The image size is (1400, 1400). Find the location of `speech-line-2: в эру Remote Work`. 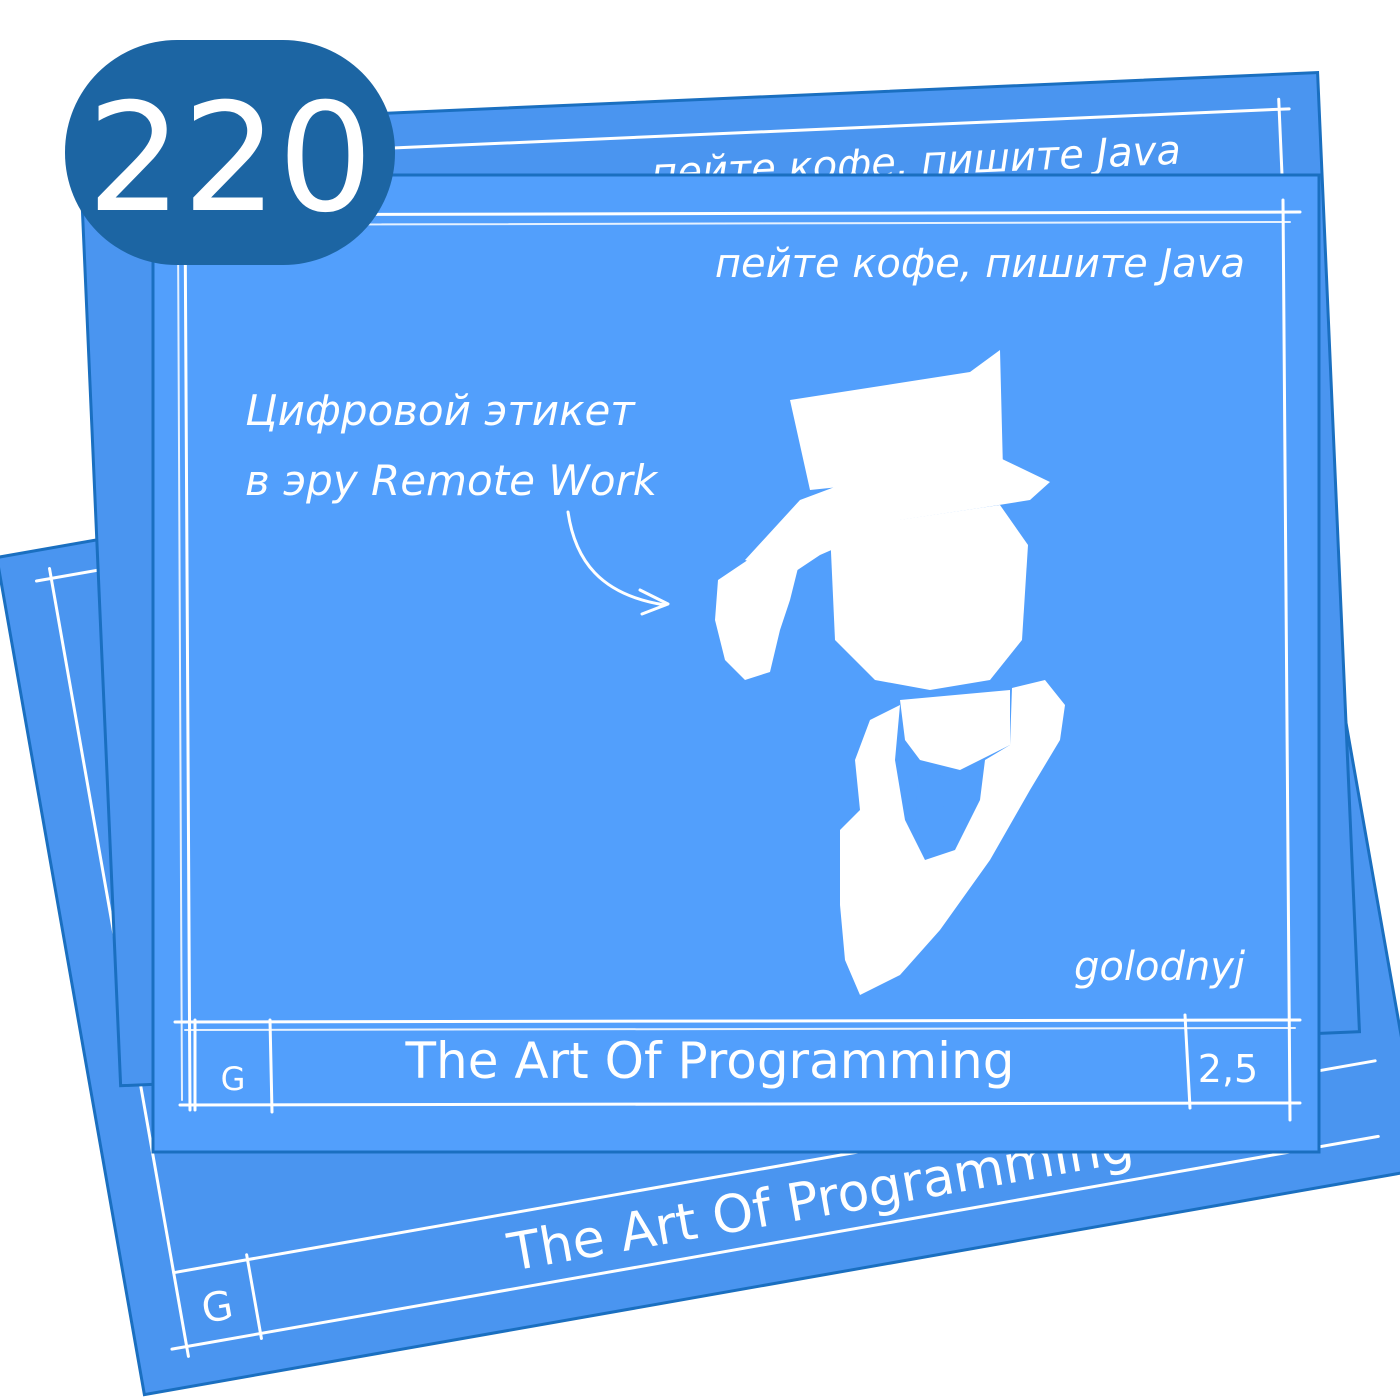

speech-line-2: в эру Remote Work is located at coordinates (452, 480).